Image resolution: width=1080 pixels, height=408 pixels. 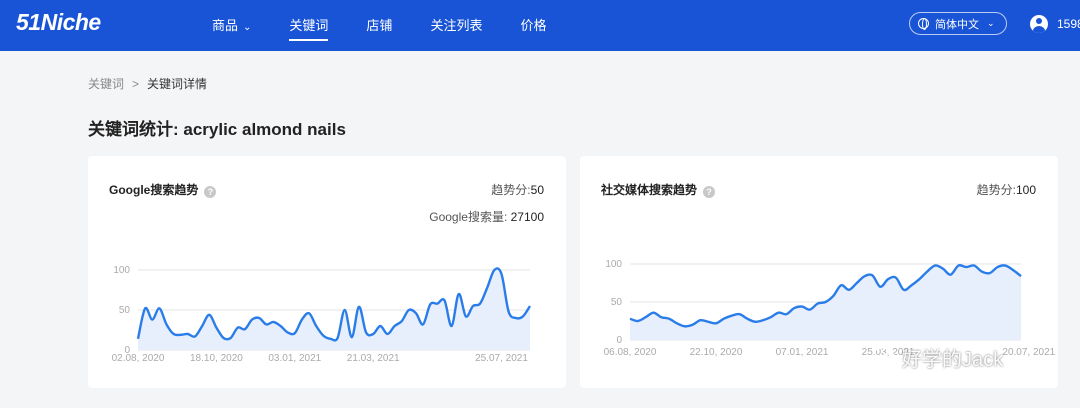 I want to click on nav-item-products: 商品 ⌄, so click(x=231, y=25).